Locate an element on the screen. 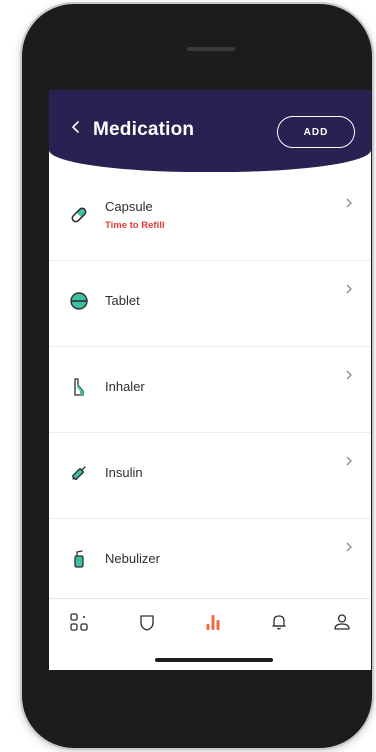 The image size is (376, 752). inhaler-icon is located at coordinates (79, 387).